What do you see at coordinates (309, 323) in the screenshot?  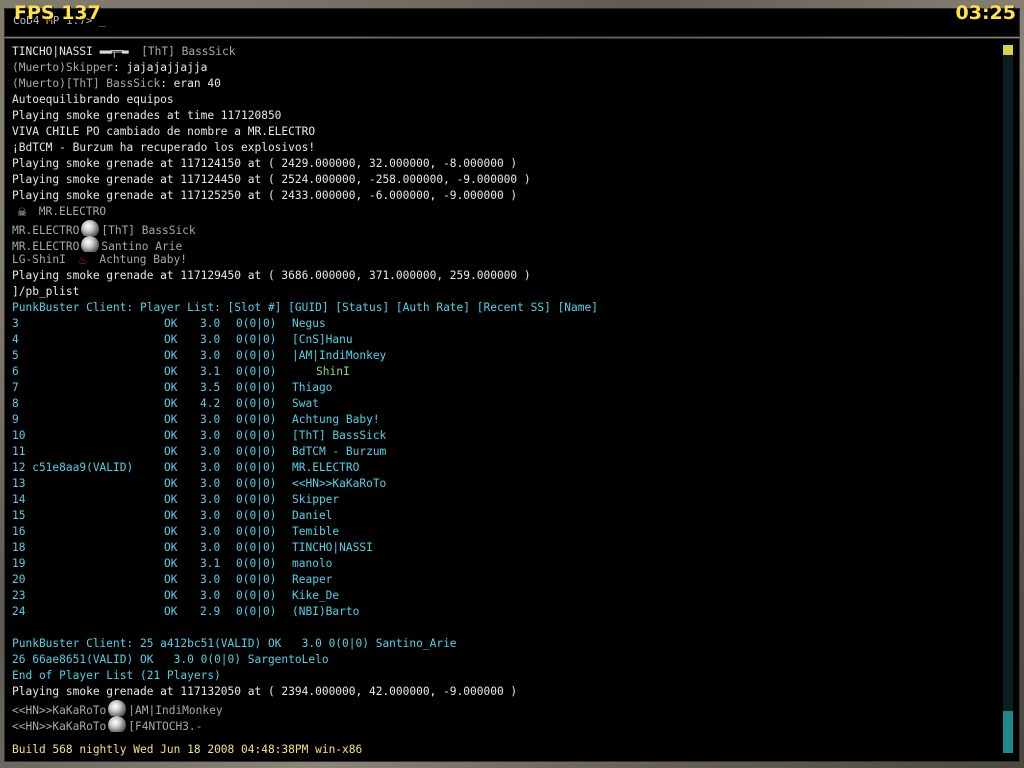 I see `player-name: Negus` at bounding box center [309, 323].